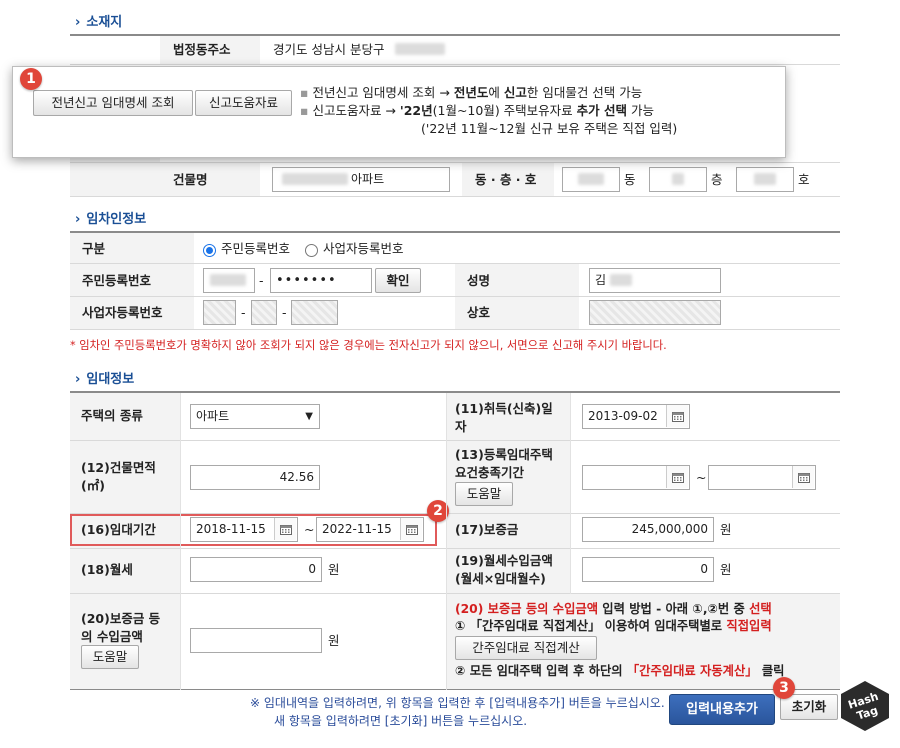 The height and width of the screenshot is (748, 900). I want to click on blurred-cheung, so click(678, 179).